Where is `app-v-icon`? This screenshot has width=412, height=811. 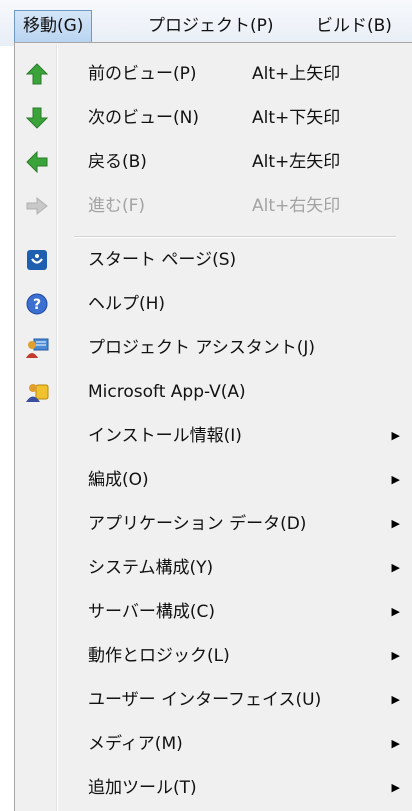
app-v-icon is located at coordinates (37, 392).